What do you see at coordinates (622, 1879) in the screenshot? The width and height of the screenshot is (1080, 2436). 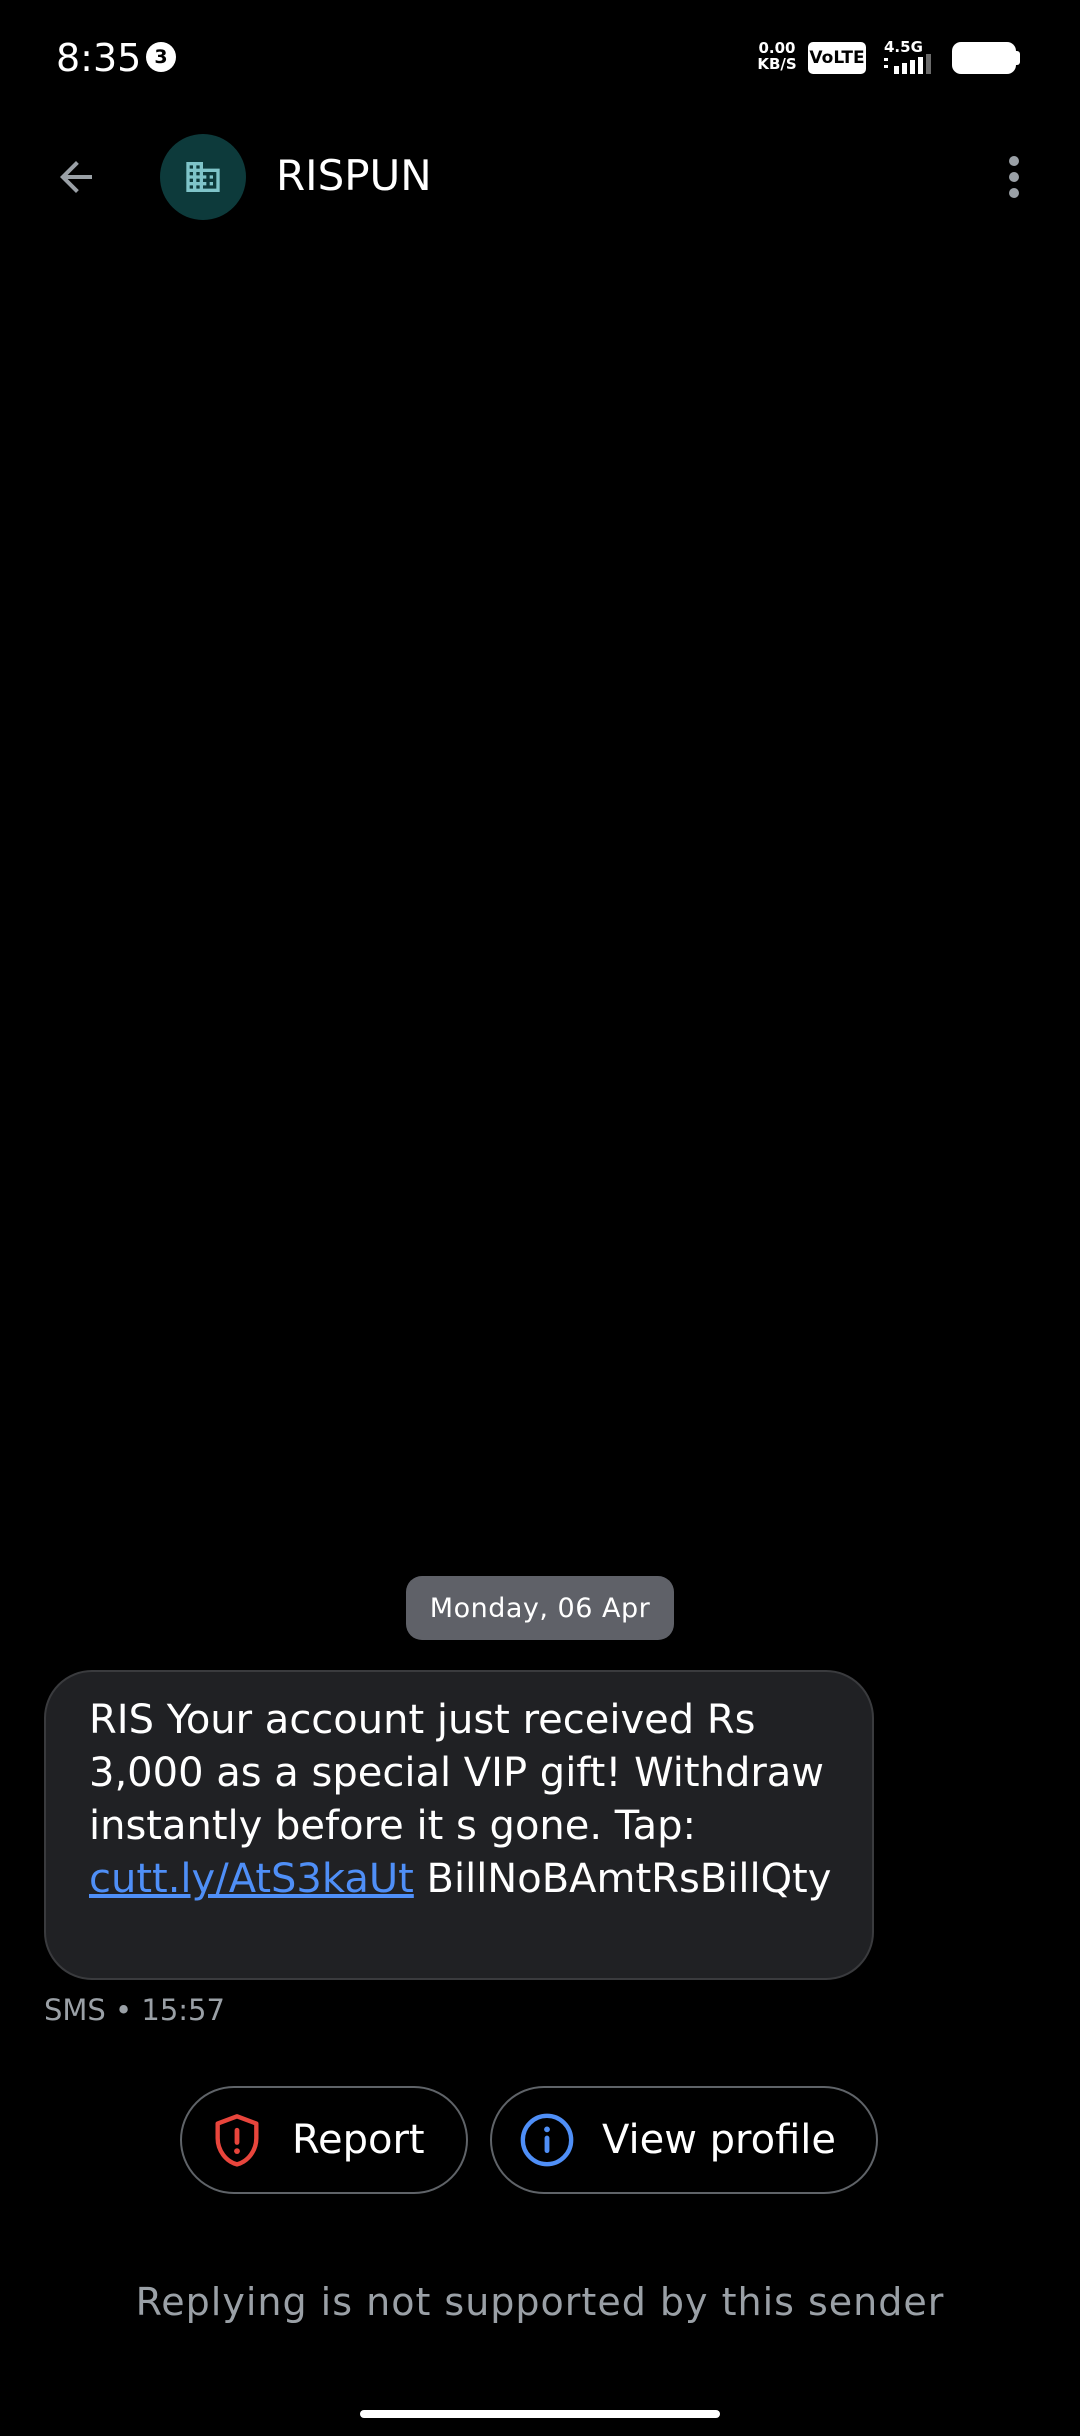 I see `message-tail: BillNoBAmtRsBillQty` at bounding box center [622, 1879].